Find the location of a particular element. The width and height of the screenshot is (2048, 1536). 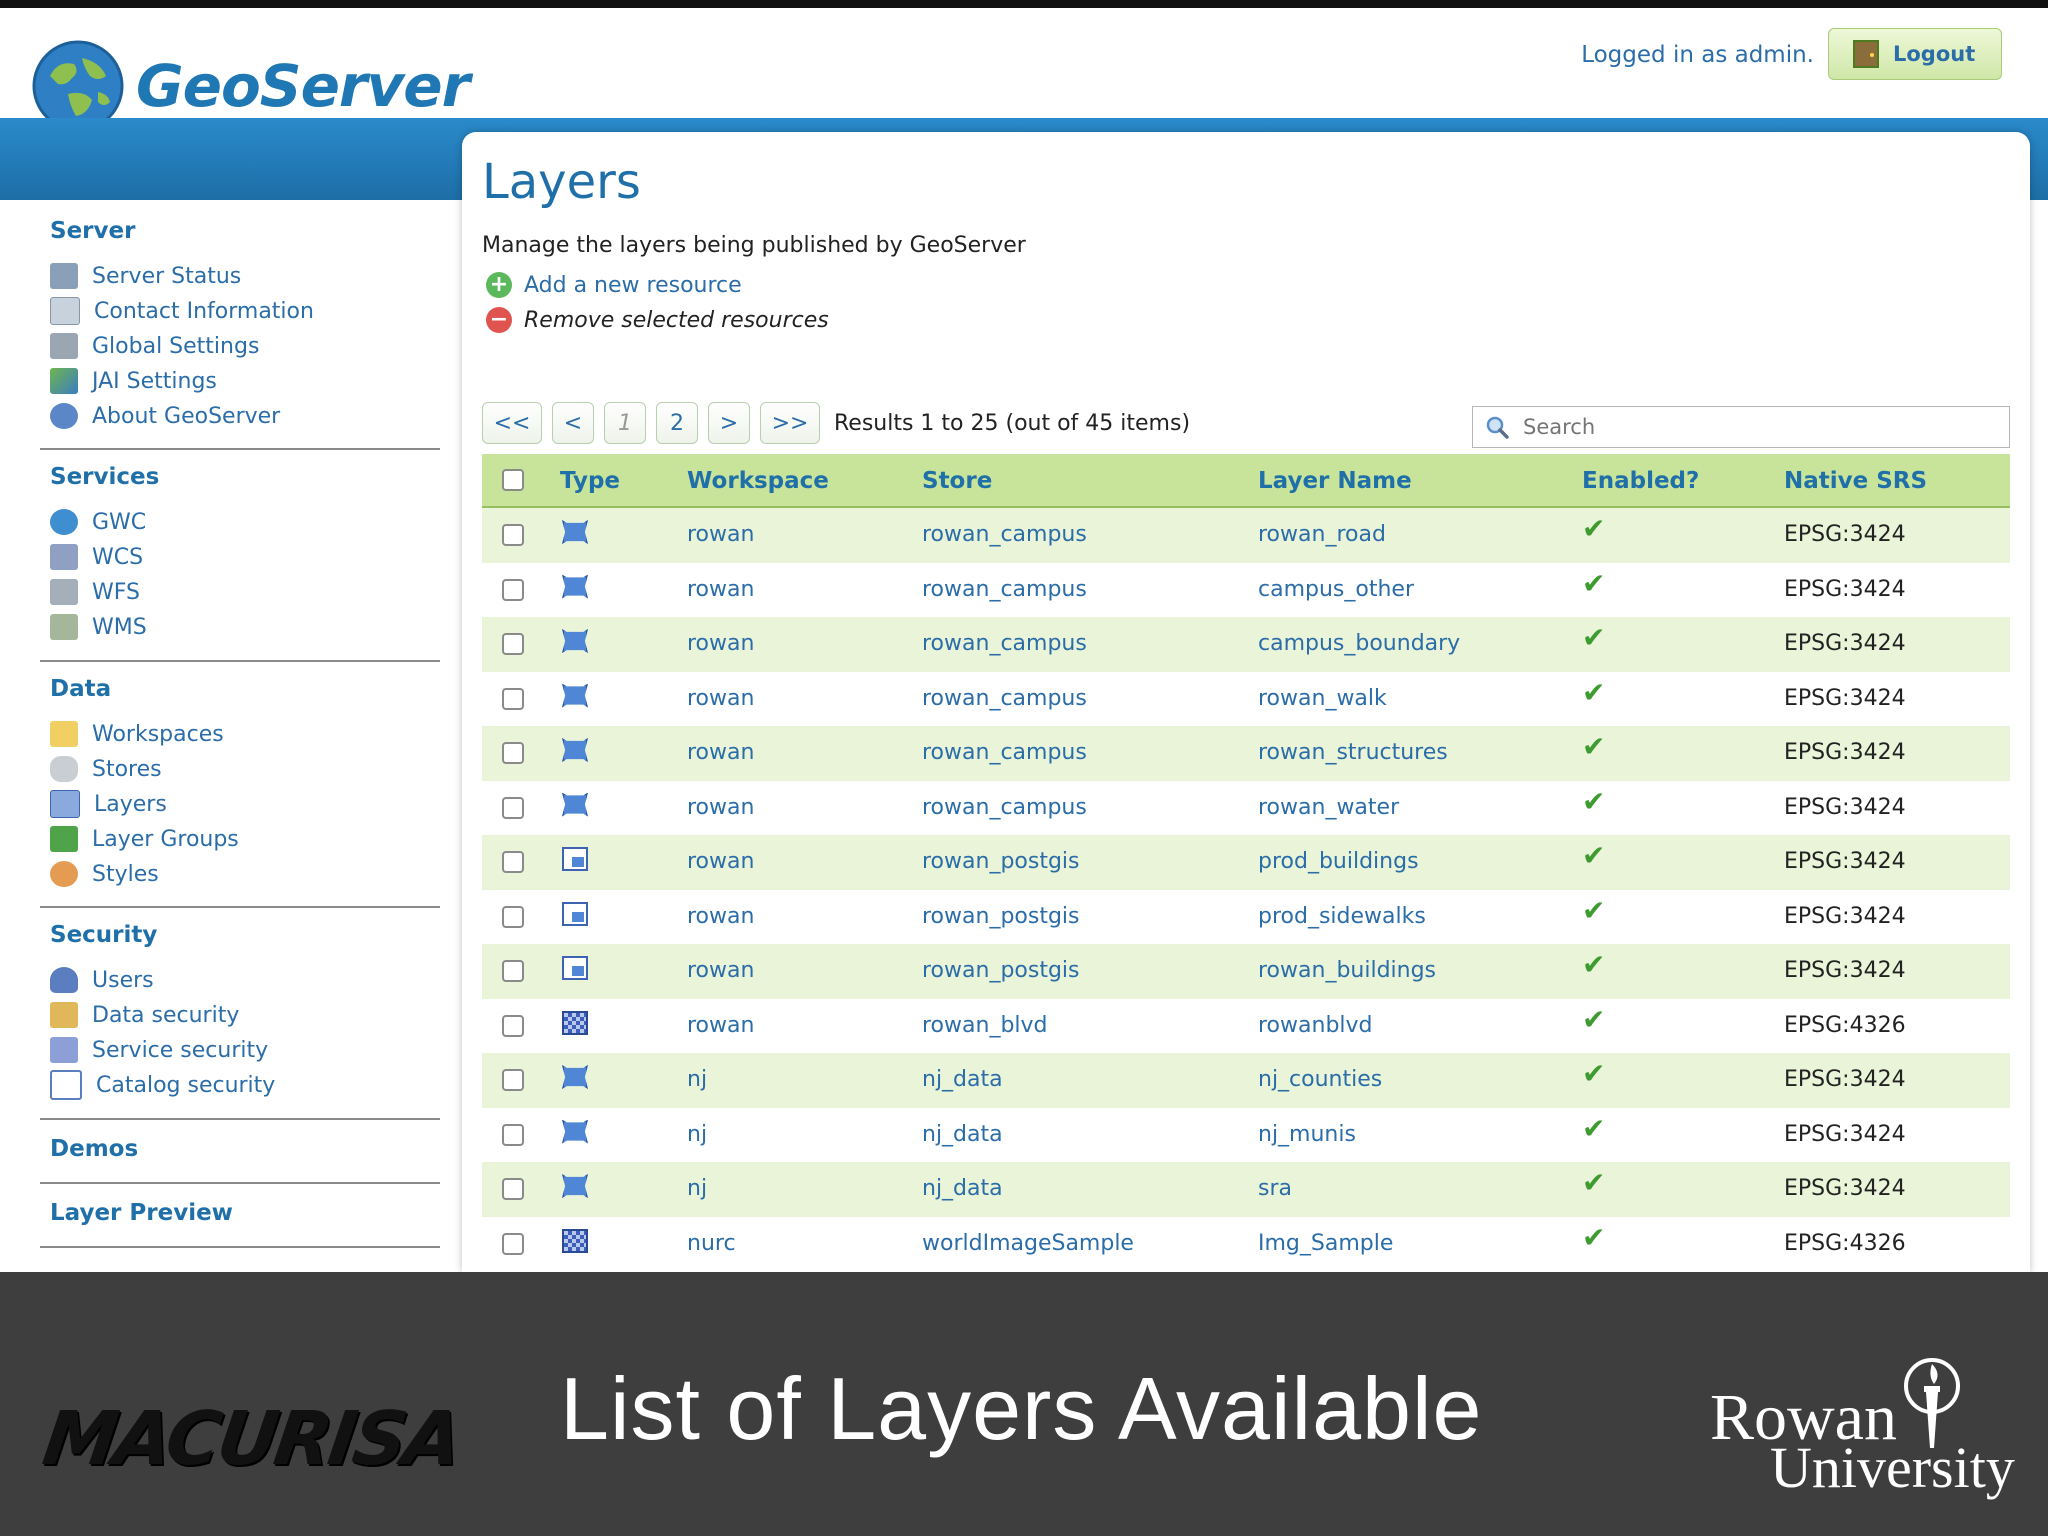

layer-name-cell: Img_Sample is located at coordinates (1325, 1243).